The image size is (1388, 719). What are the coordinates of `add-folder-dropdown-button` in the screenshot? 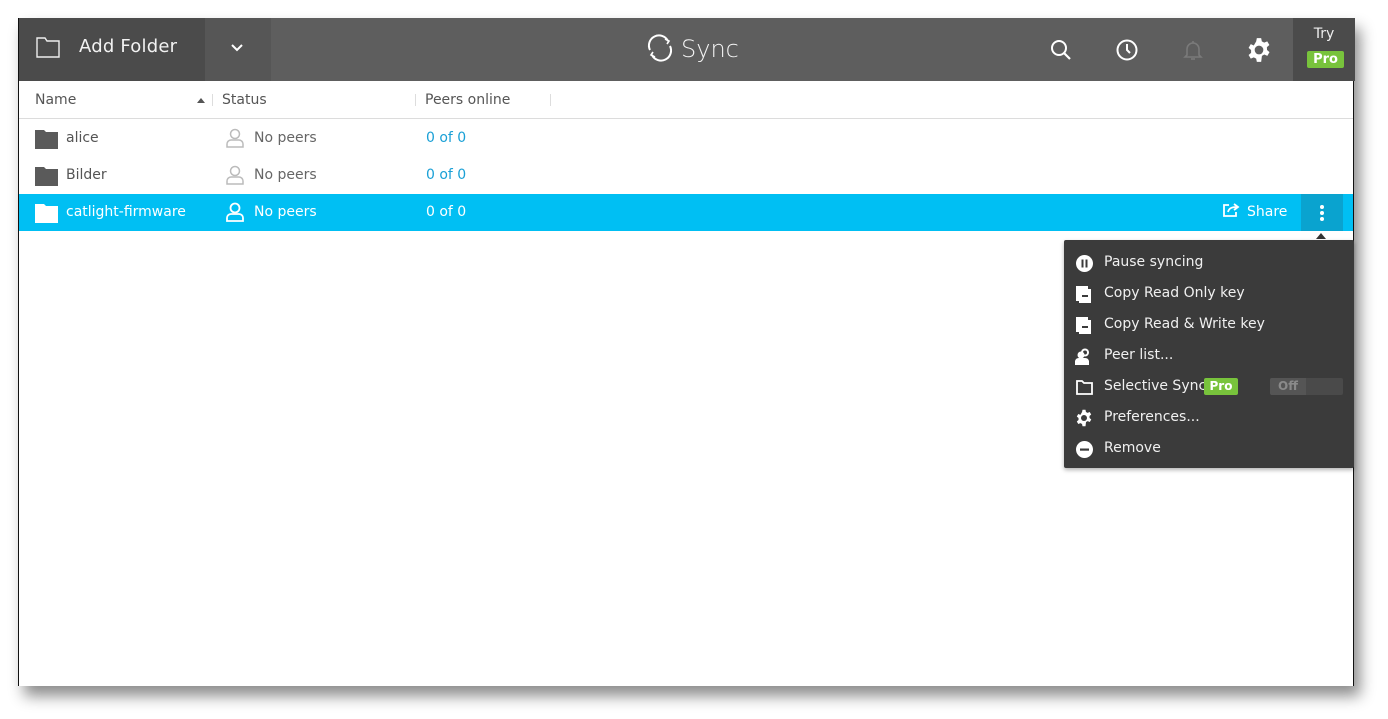 It's located at (238, 49).